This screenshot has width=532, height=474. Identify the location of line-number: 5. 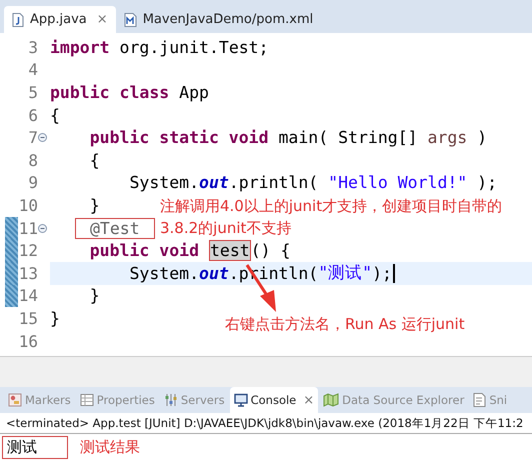
(32, 92).